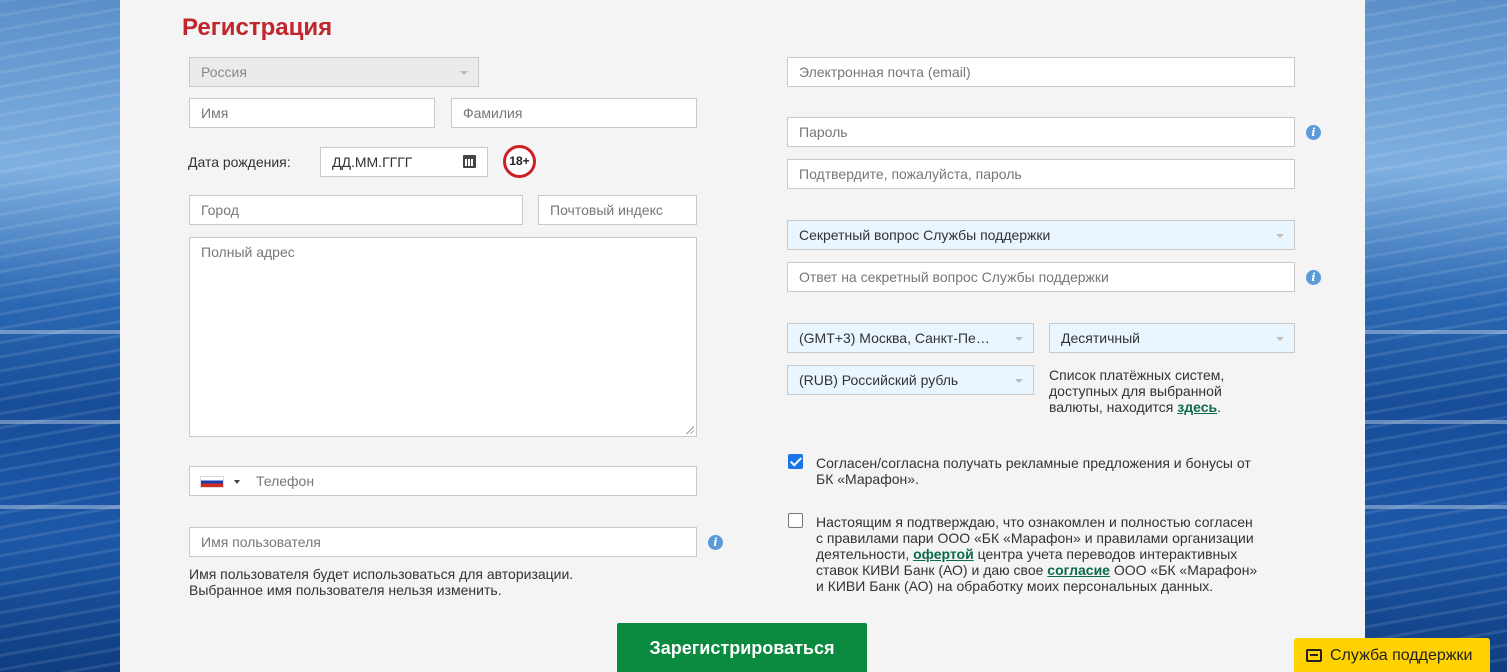 The image size is (1507, 672). What do you see at coordinates (312, 113) in the screenshot?
I see `first-name-input: Имя` at bounding box center [312, 113].